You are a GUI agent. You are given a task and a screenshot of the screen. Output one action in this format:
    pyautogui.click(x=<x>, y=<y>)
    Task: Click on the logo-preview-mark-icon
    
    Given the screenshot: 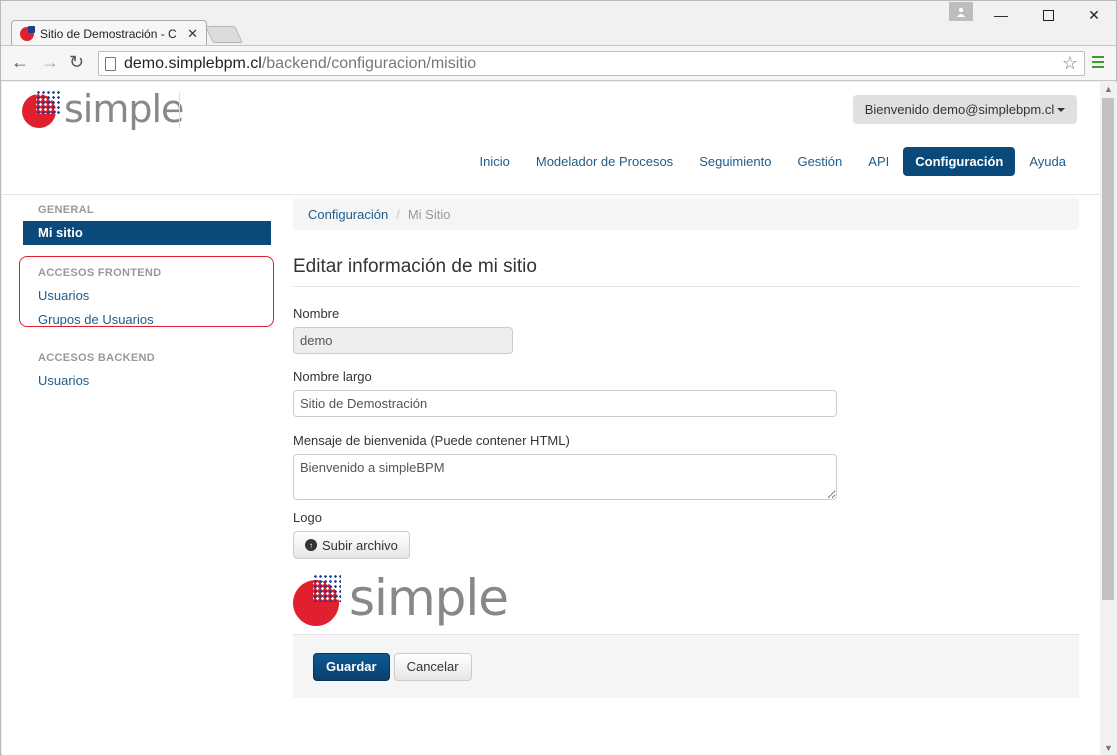 What is the action you would take?
    pyautogui.click(x=318, y=600)
    